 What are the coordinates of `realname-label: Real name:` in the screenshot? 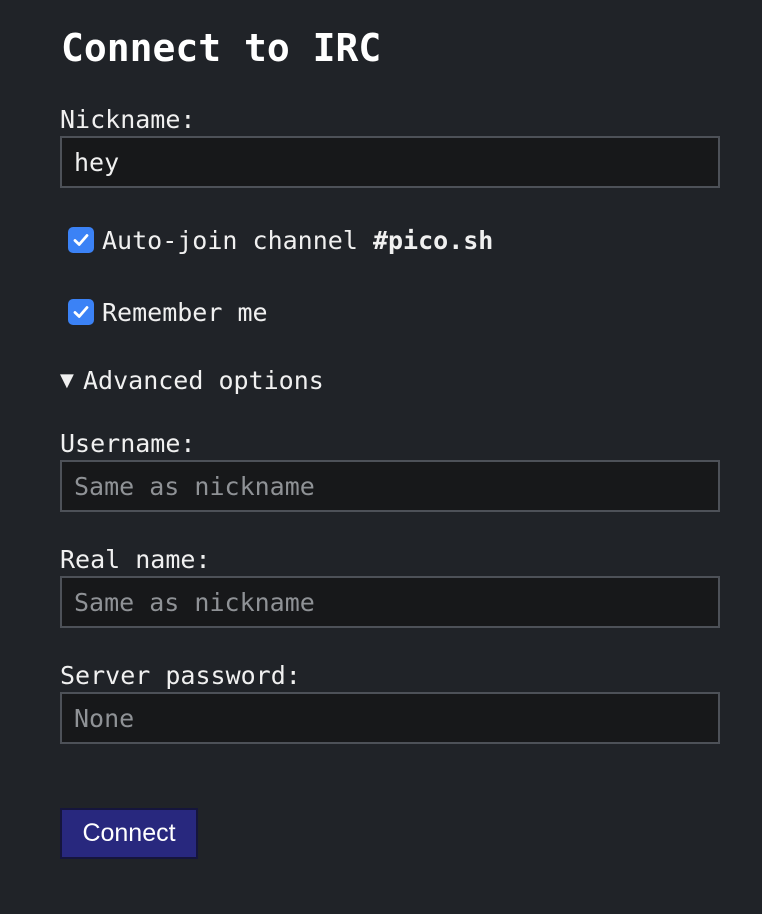 It's located at (135, 559).